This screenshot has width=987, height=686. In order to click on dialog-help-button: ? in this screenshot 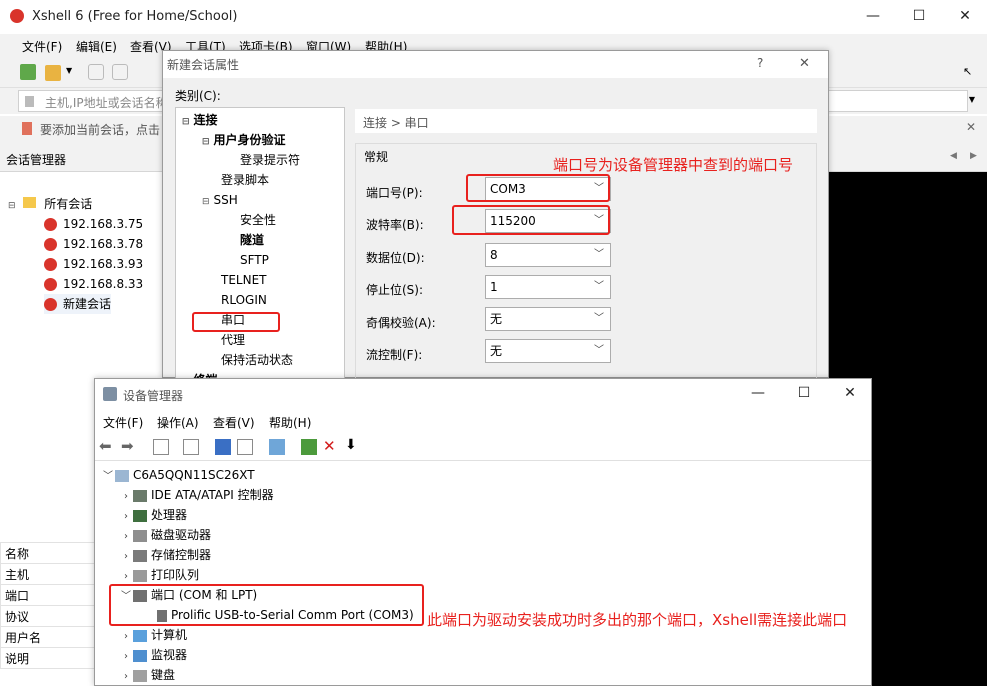, I will do `click(760, 63)`.